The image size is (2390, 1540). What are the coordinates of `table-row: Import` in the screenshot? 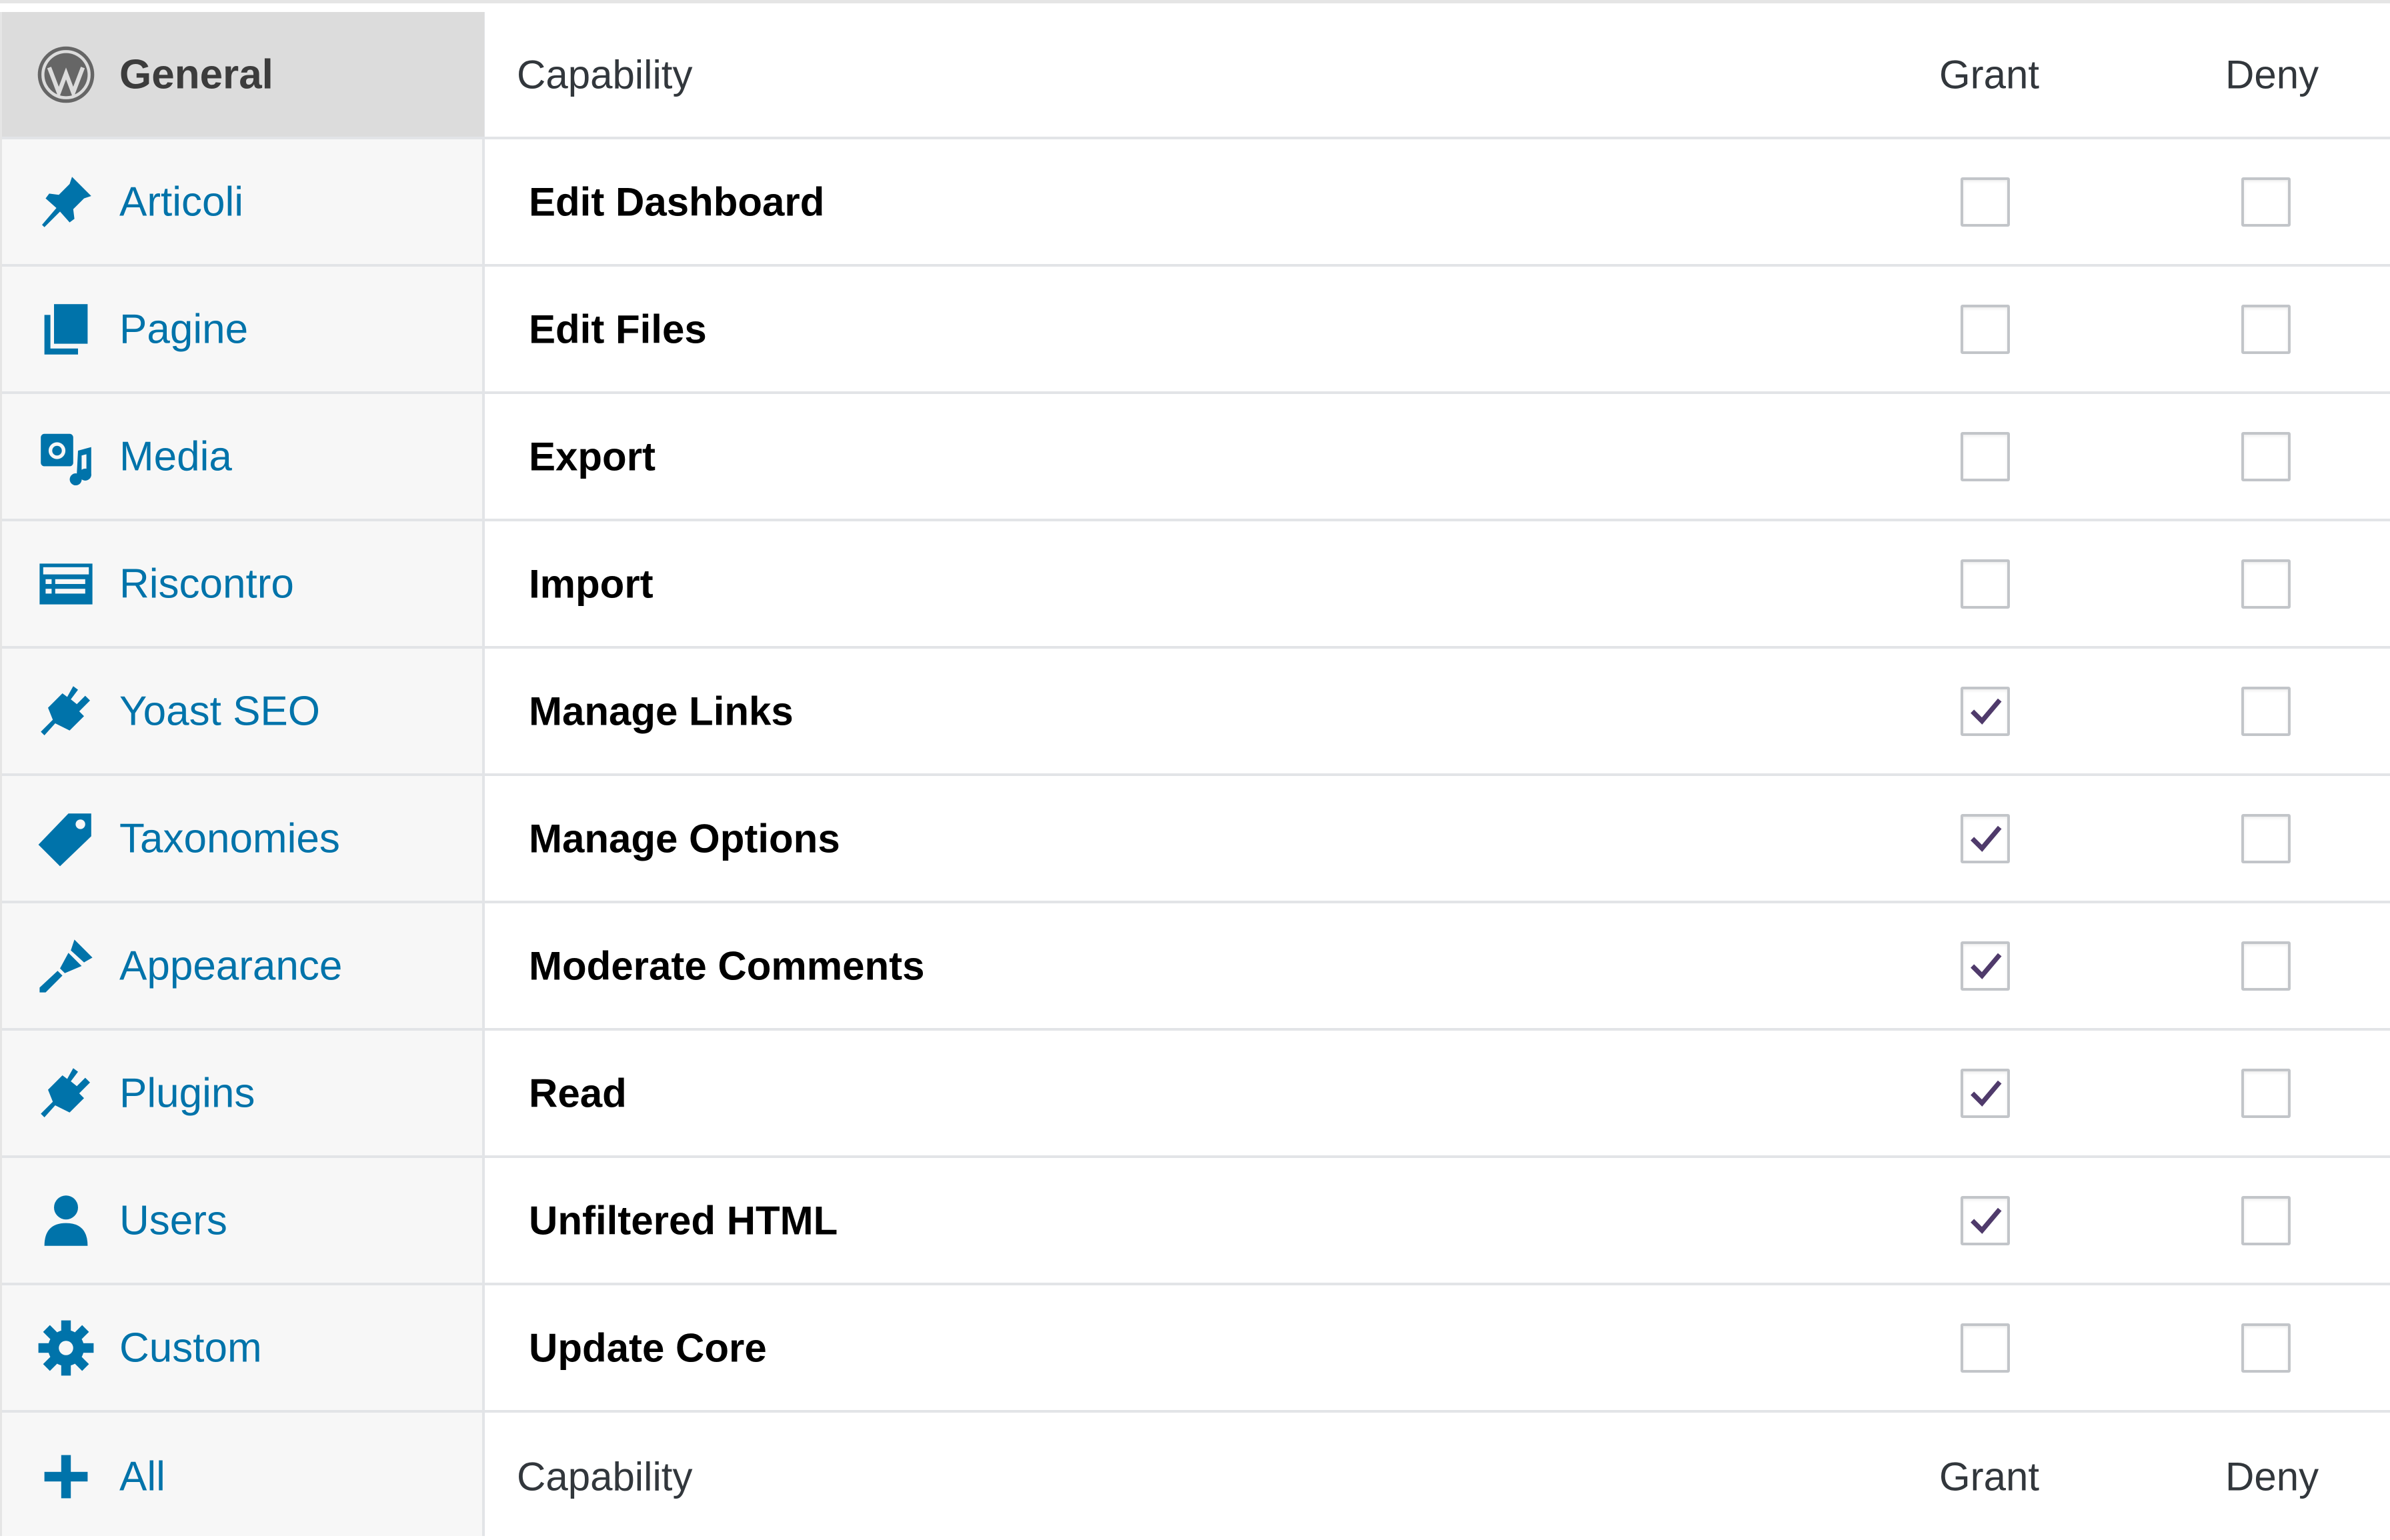 It's located at (1438, 585).